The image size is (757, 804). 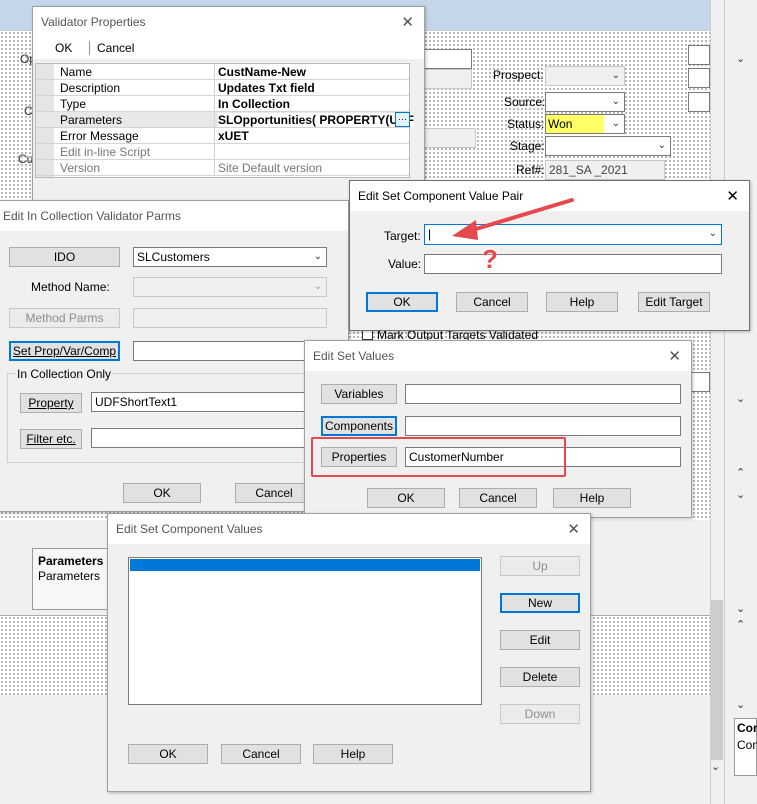 I want to click on grid-key: Parameters, so click(x=91, y=120).